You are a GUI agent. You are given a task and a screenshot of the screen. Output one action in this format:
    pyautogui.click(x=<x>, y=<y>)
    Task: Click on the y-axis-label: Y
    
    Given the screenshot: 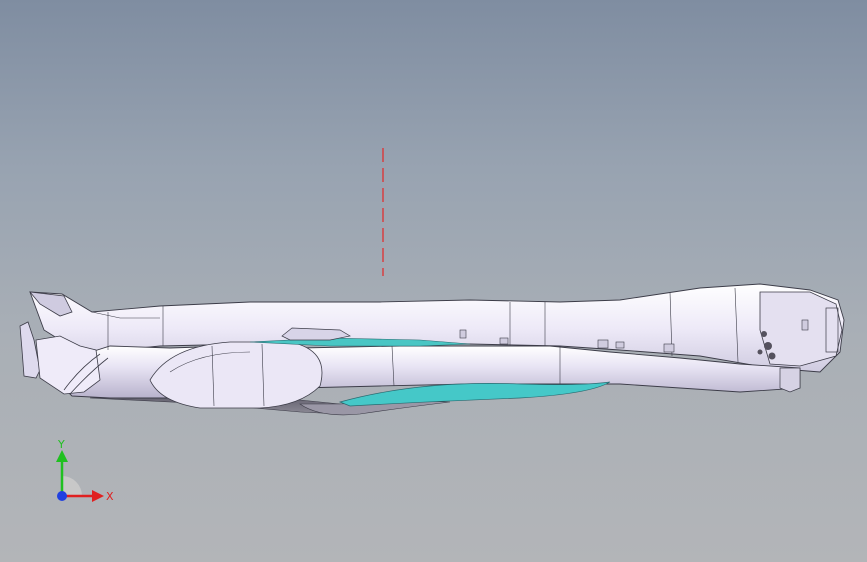 What is the action you would take?
    pyautogui.click(x=61, y=444)
    